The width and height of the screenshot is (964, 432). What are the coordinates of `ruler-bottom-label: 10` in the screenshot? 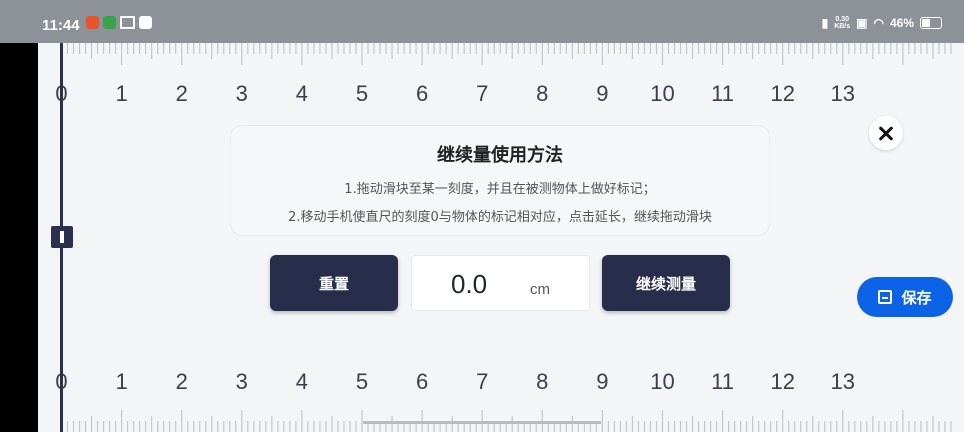 It's located at (662, 381).